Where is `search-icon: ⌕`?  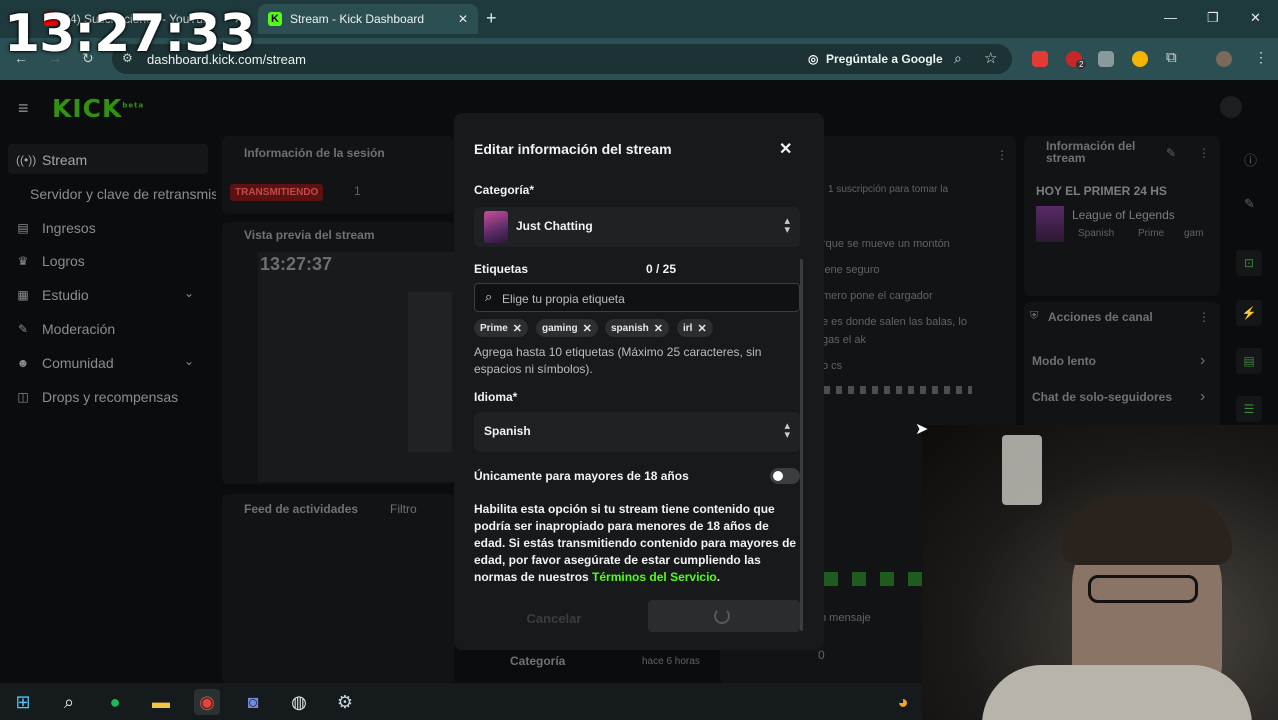
search-icon: ⌕ is located at coordinates (69, 702).